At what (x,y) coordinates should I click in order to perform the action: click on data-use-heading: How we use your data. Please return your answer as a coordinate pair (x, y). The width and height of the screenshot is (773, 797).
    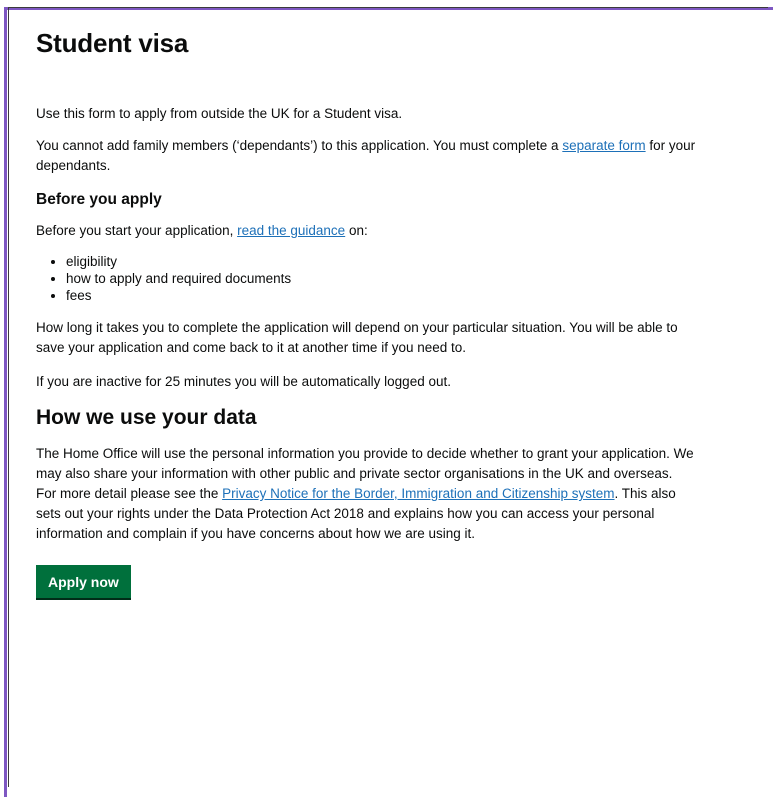
    Looking at the image, I should click on (146, 417).